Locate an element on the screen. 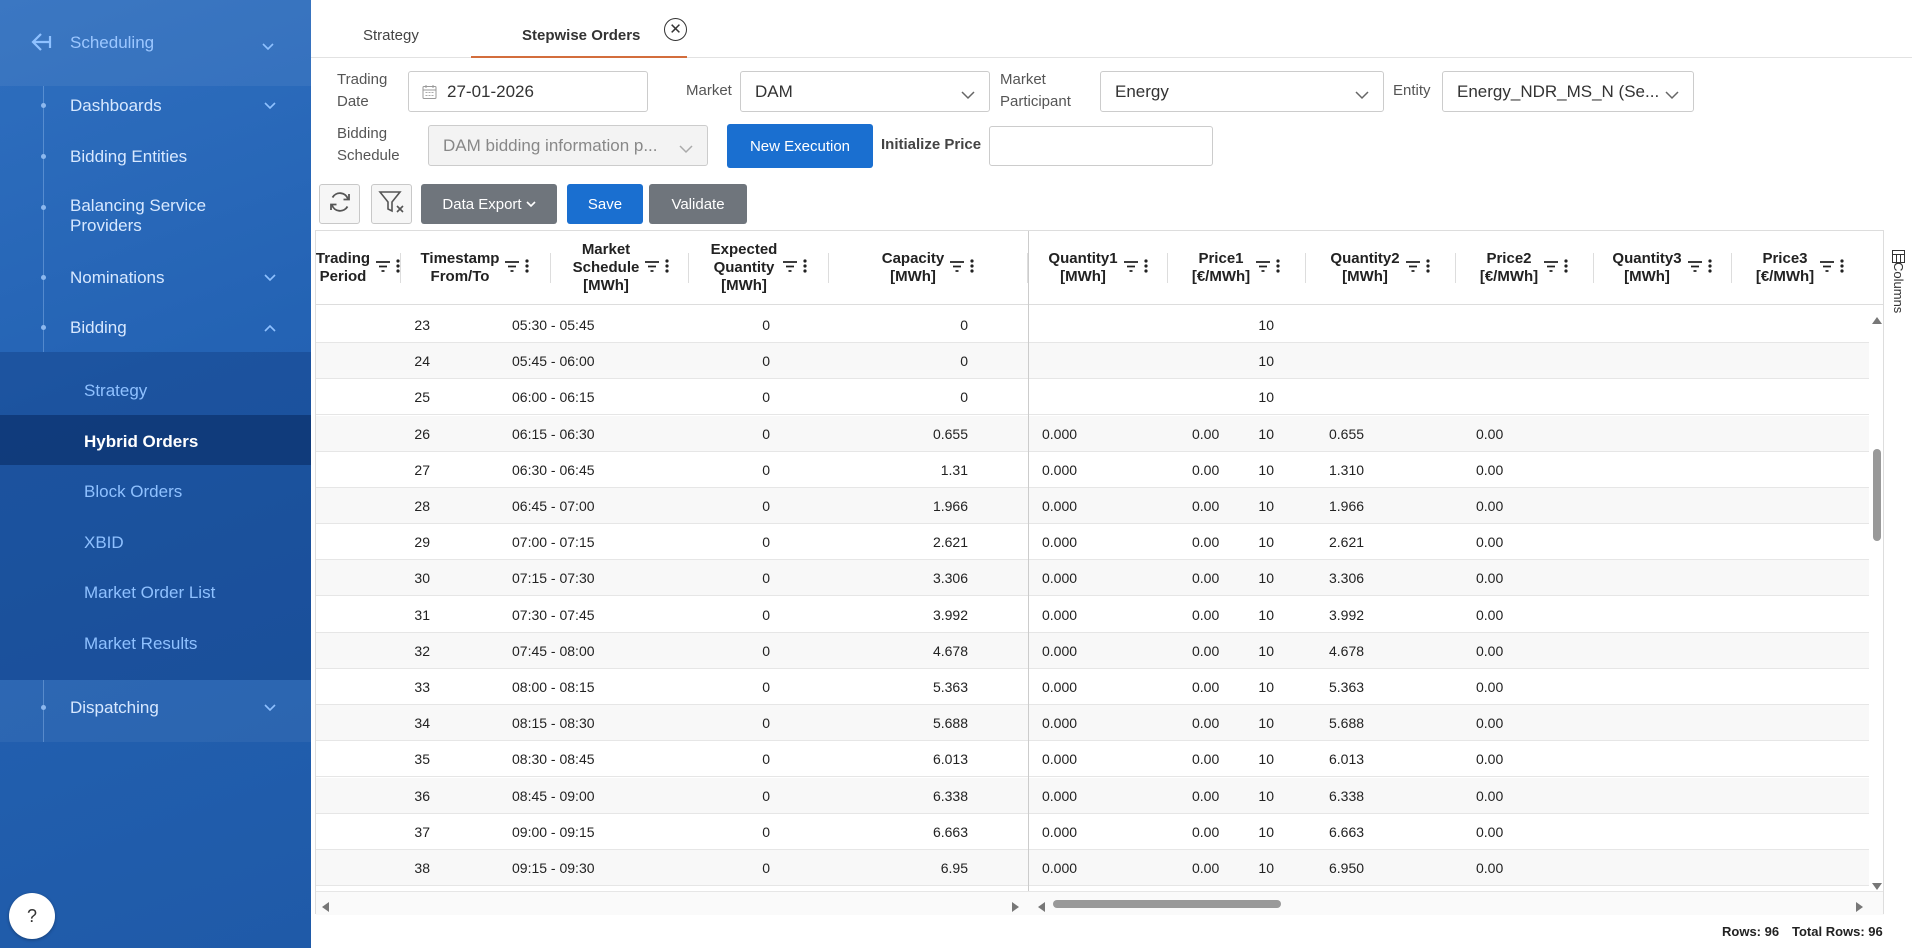  table-cell: 6.663 is located at coordinates (1379, 832).